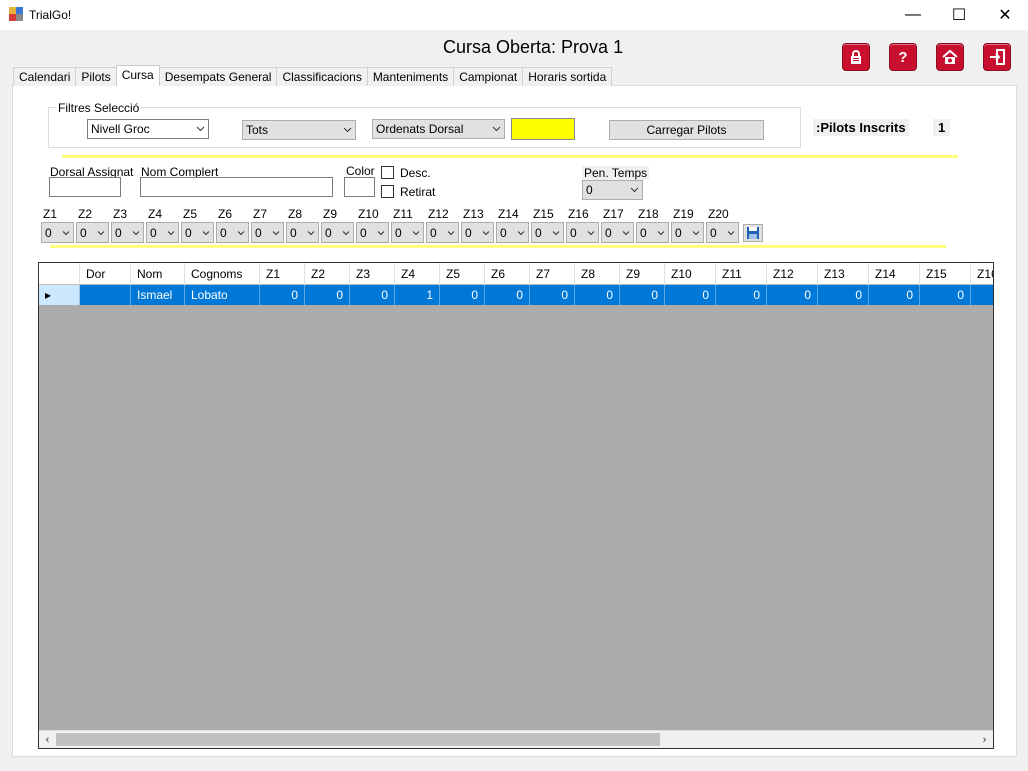  What do you see at coordinates (687, 232) in the screenshot?
I see `zone-select-19: 0` at bounding box center [687, 232].